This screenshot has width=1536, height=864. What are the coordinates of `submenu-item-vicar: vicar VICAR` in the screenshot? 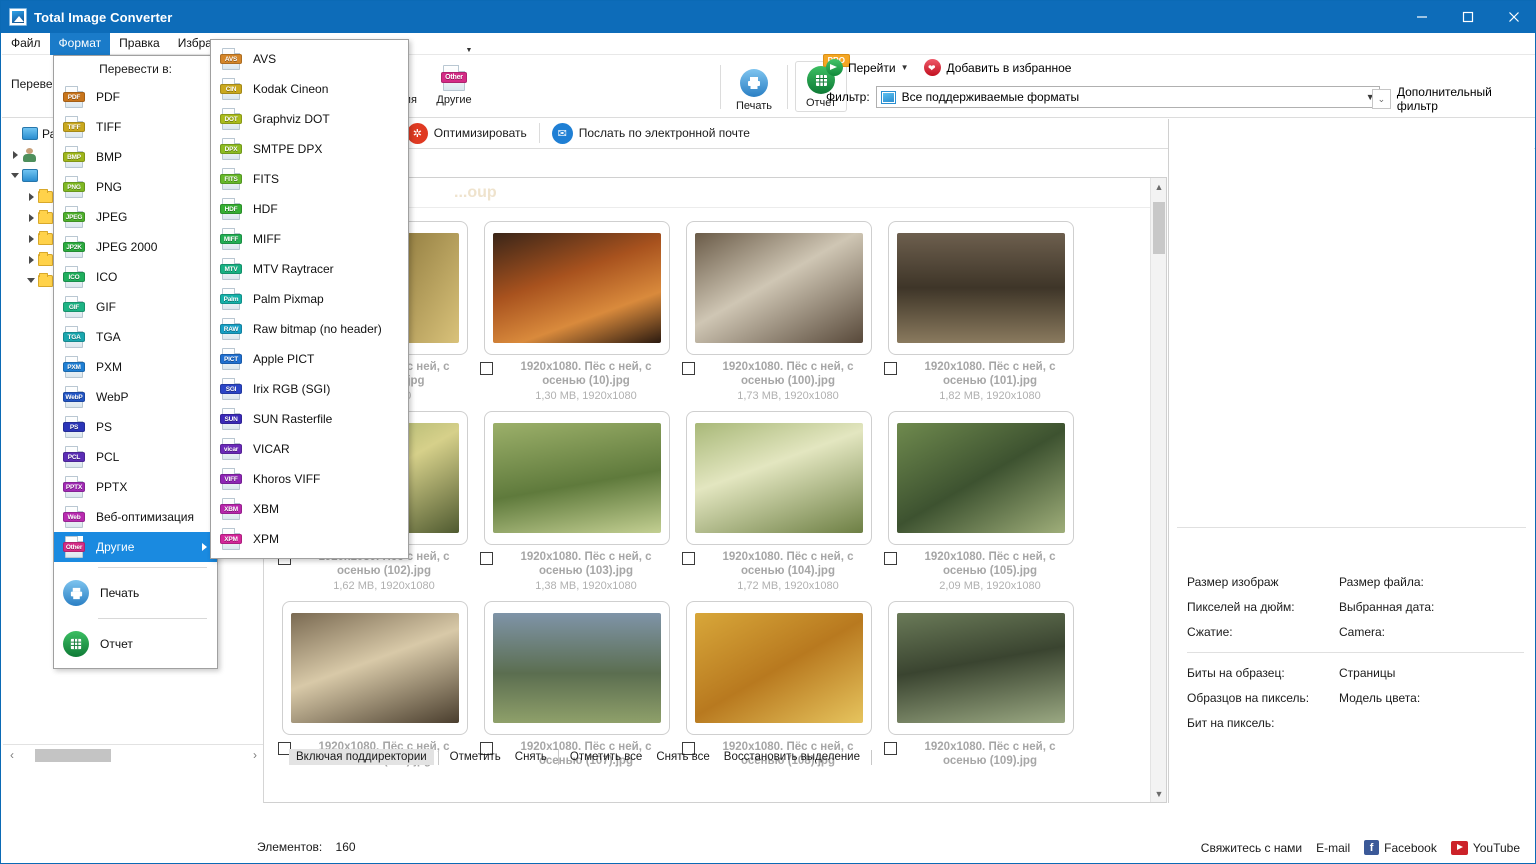 It's located at (309, 449).